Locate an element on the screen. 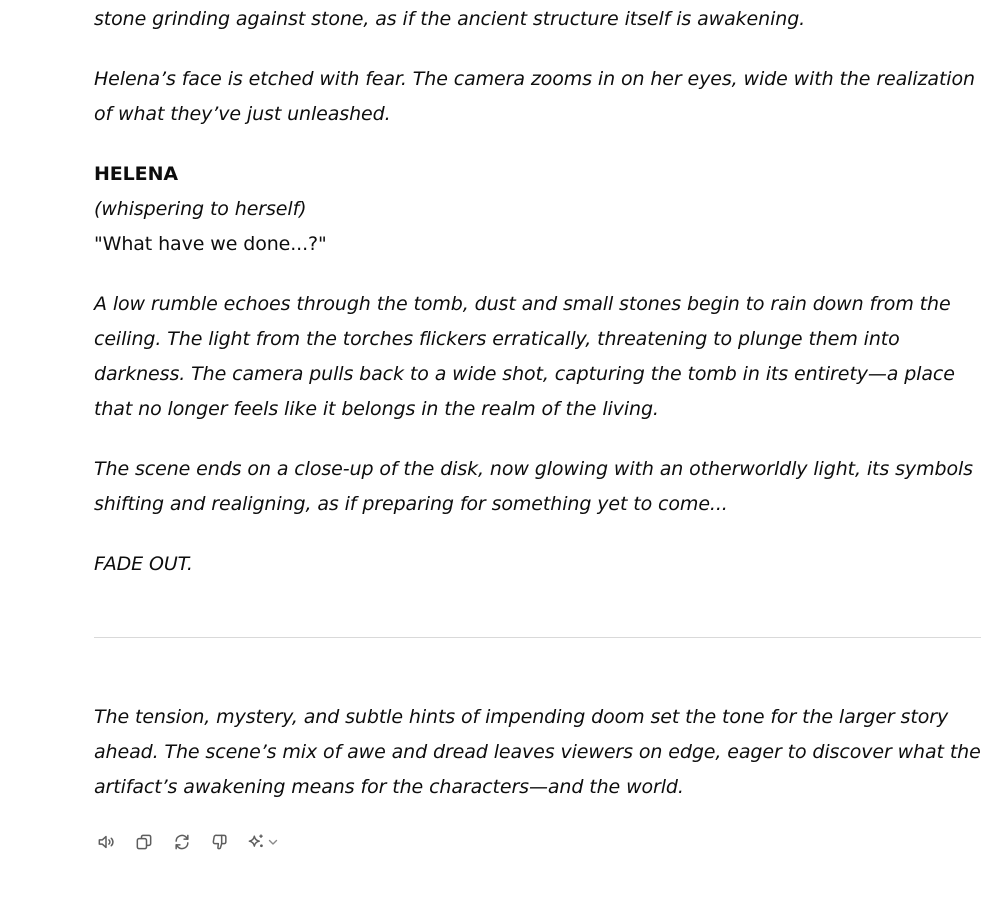  paragraph: FADE OUT. is located at coordinates (143, 564).